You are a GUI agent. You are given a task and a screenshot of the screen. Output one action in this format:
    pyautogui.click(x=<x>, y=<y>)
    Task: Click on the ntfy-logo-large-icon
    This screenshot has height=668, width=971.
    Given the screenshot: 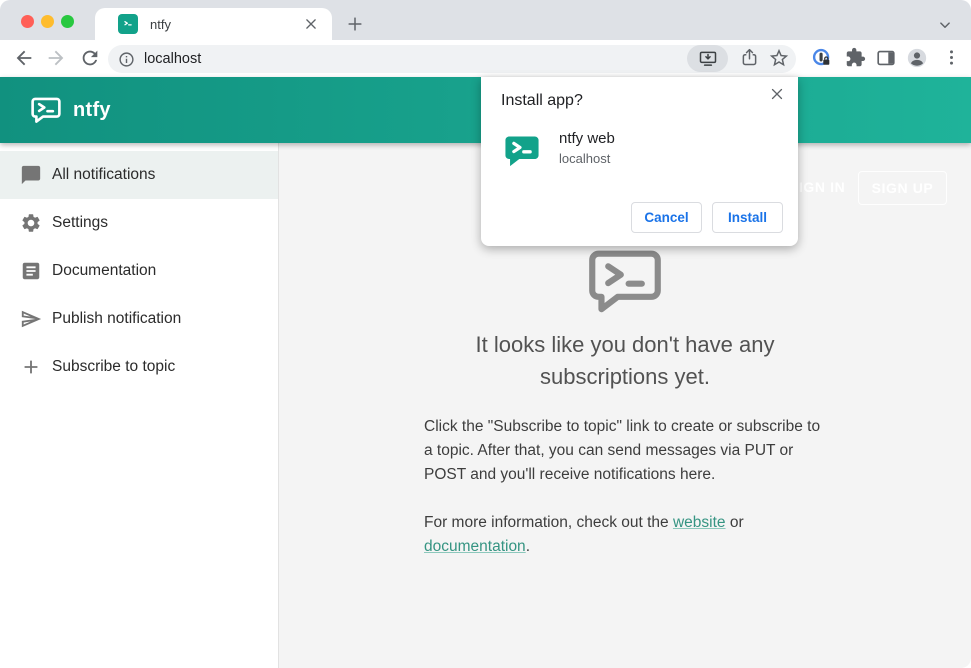 What is the action you would take?
    pyautogui.click(x=625, y=281)
    